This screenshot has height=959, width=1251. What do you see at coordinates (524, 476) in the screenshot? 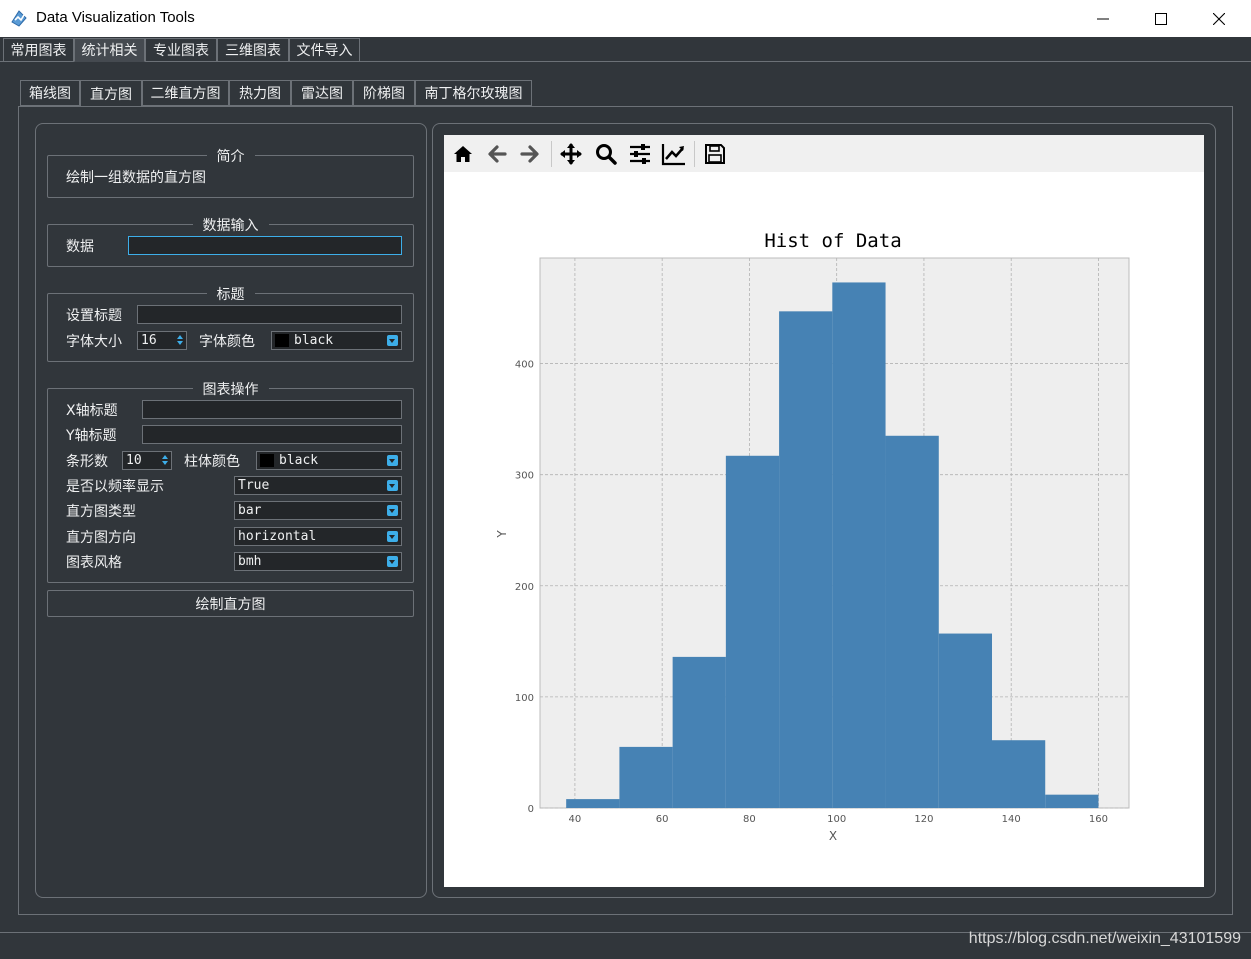
I see `y-tick-label: 300` at bounding box center [524, 476].